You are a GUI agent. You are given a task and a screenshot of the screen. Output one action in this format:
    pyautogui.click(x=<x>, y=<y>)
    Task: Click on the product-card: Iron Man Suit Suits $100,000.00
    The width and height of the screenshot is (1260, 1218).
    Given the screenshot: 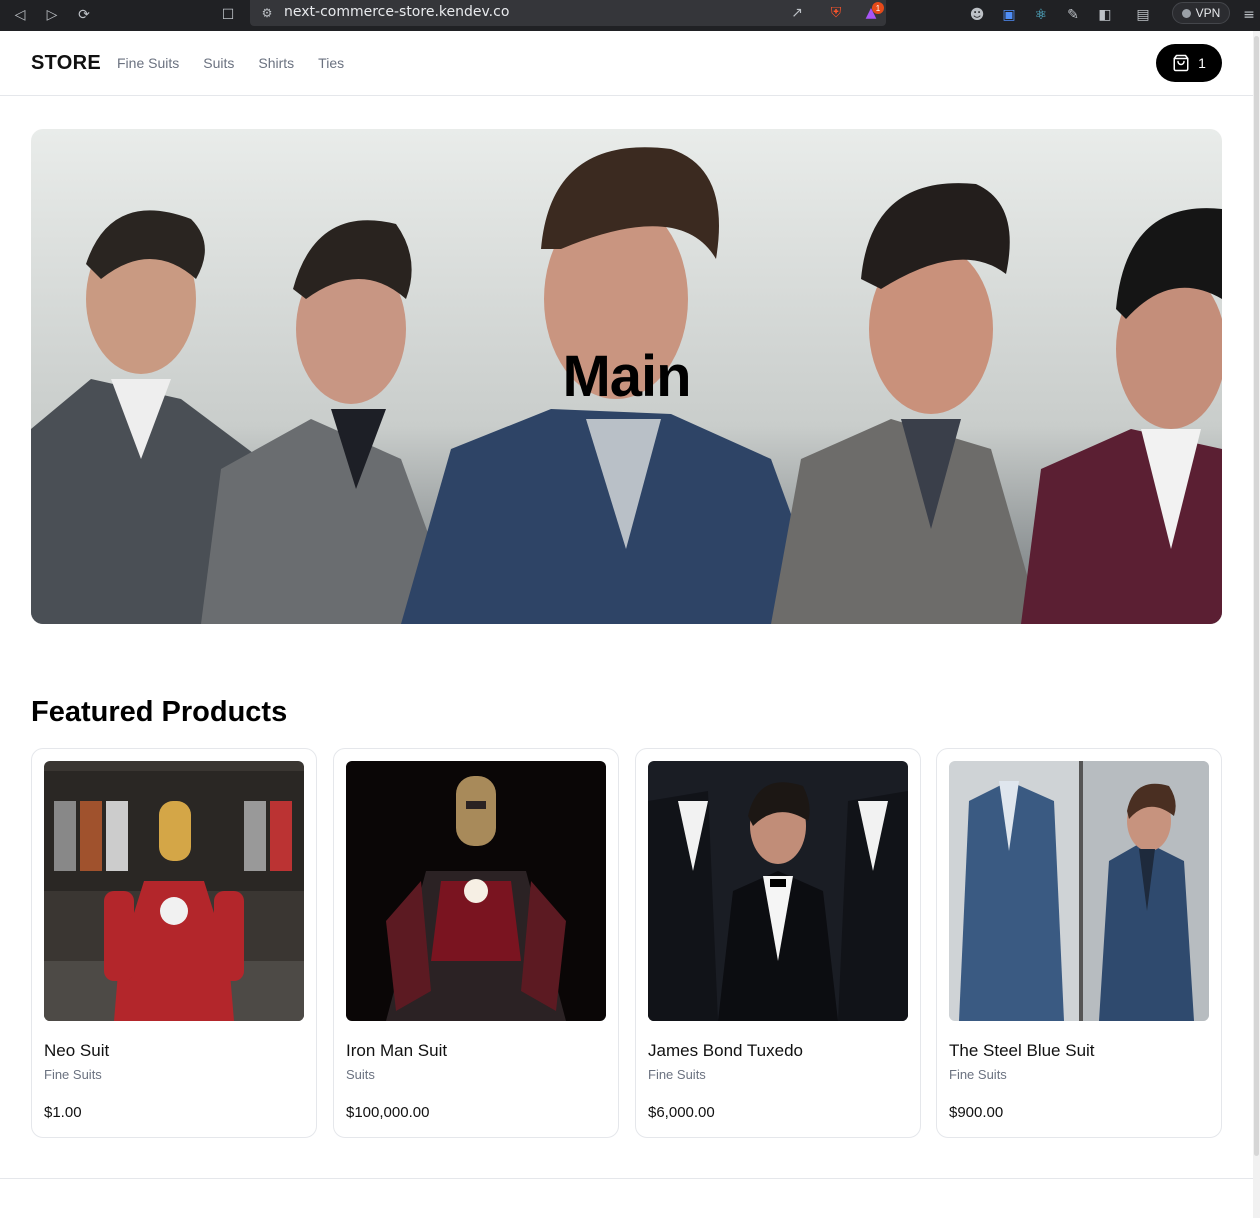 What is the action you would take?
    pyautogui.click(x=476, y=943)
    